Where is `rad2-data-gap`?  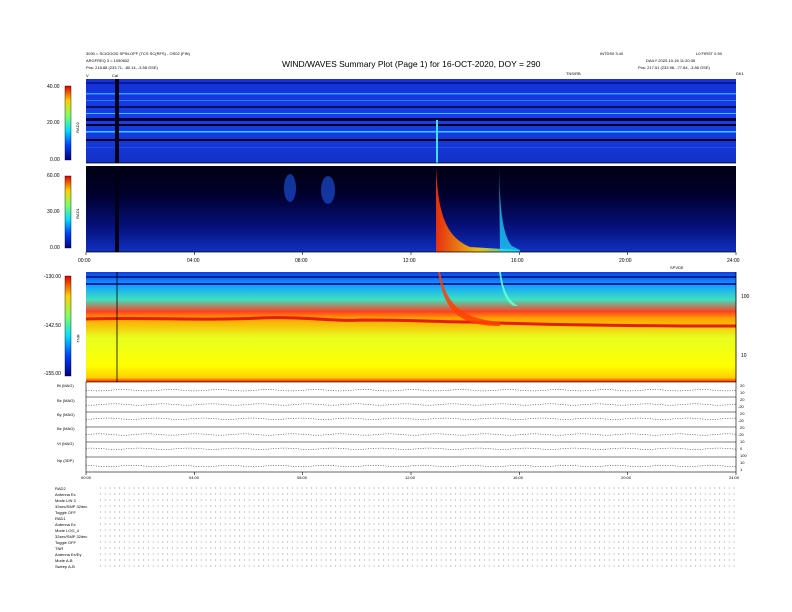
rad2-data-gap is located at coordinates (117, 121).